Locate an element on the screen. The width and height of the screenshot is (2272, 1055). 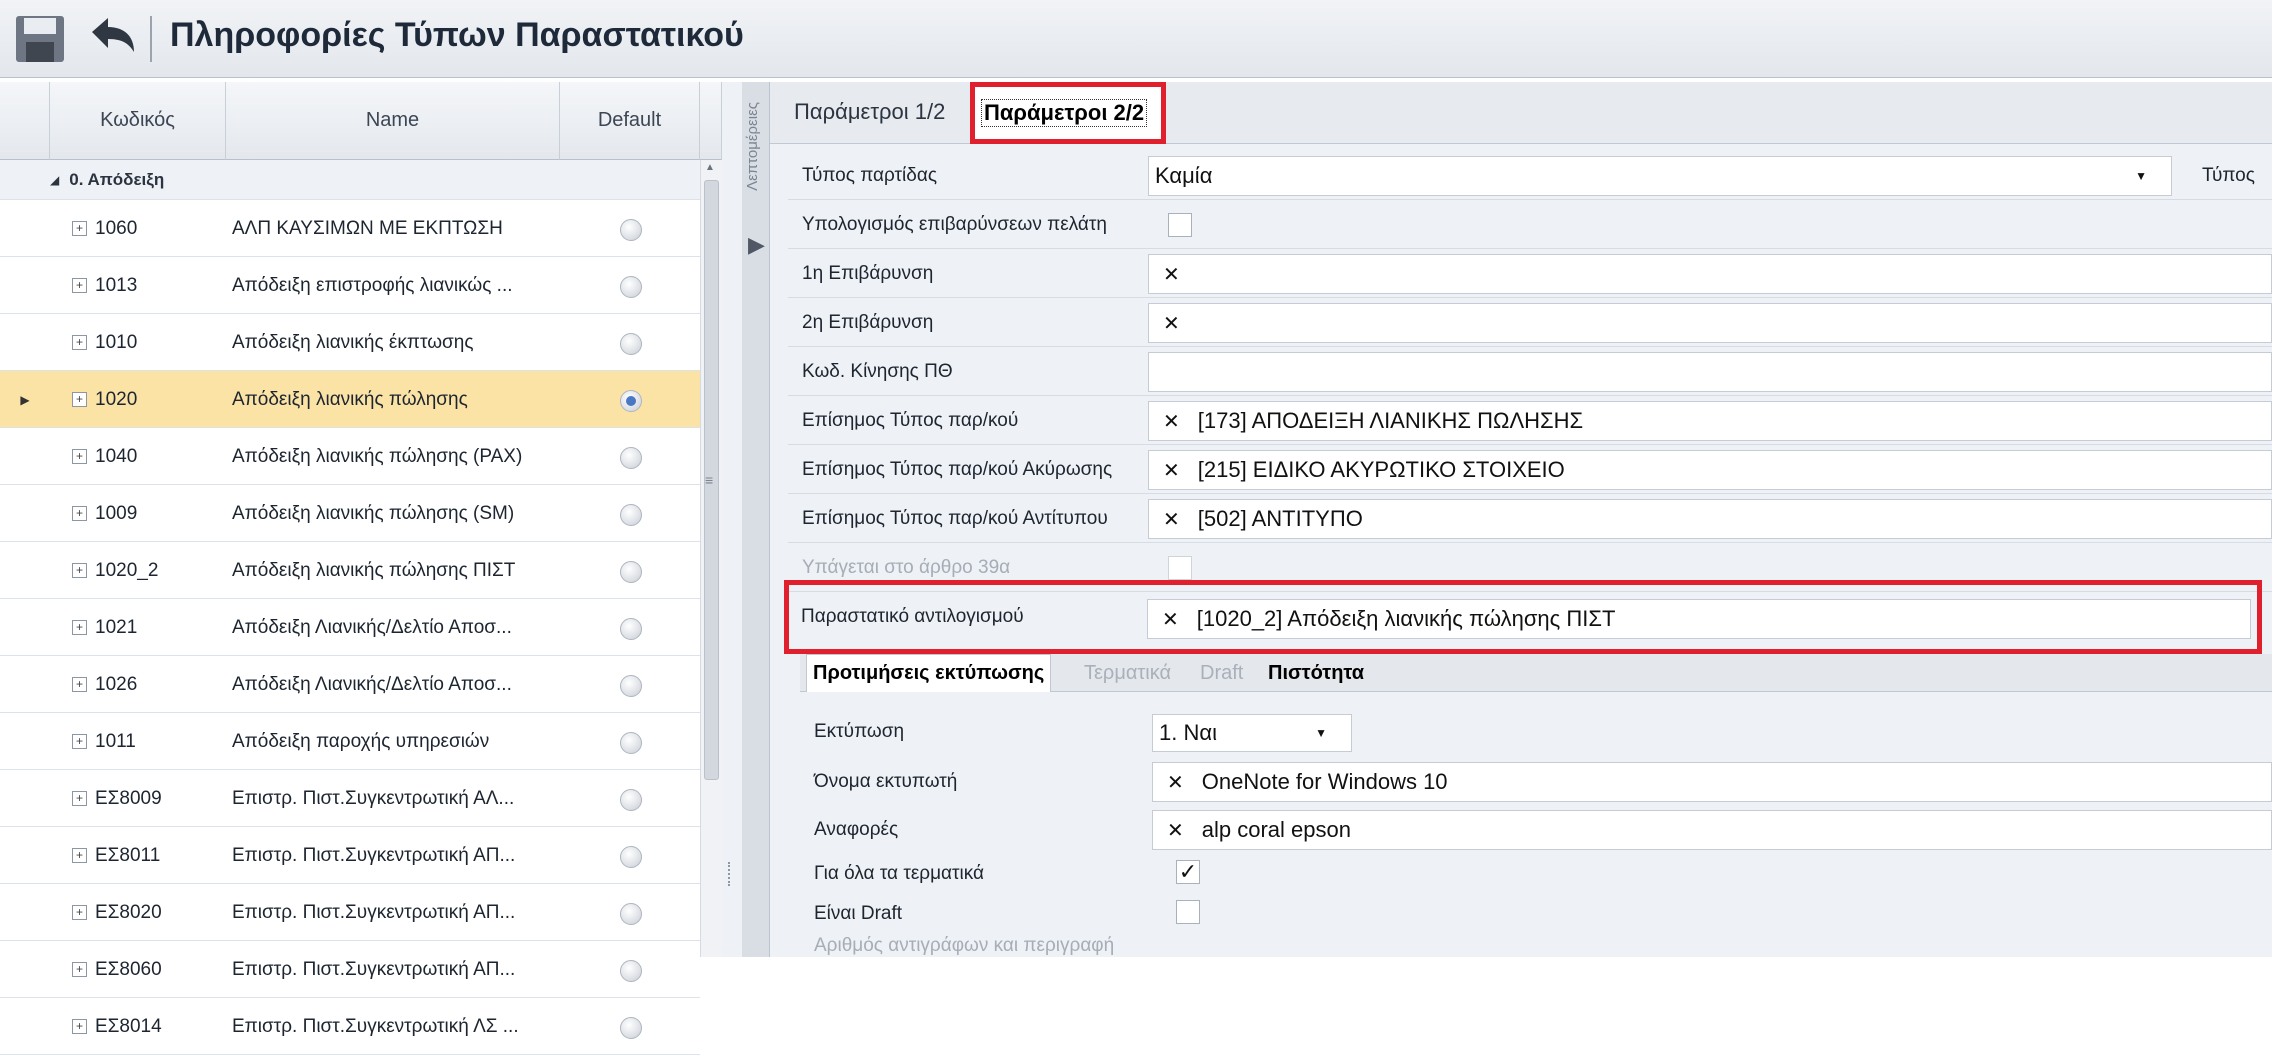
row-name: Απόδειξη λιανικής έκπτωσης is located at coordinates (353, 342).